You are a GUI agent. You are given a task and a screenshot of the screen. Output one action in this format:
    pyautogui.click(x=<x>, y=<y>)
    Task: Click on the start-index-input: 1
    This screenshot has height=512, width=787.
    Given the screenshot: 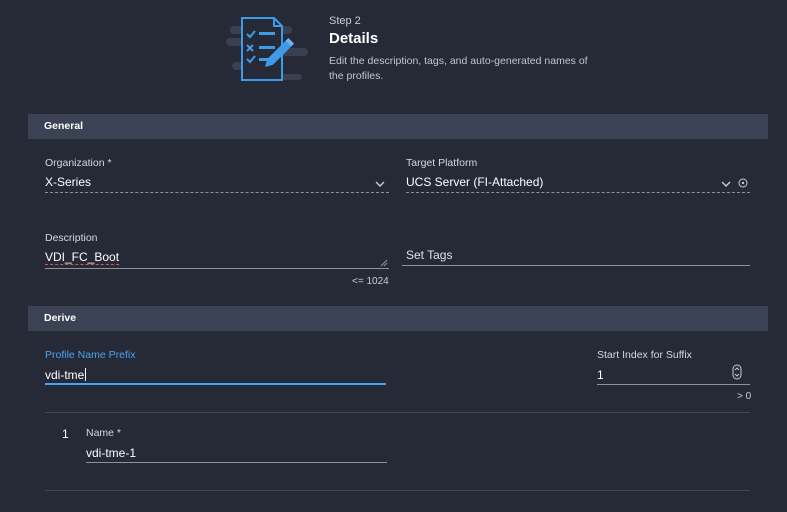 What is the action you would take?
    pyautogui.click(x=673, y=375)
    